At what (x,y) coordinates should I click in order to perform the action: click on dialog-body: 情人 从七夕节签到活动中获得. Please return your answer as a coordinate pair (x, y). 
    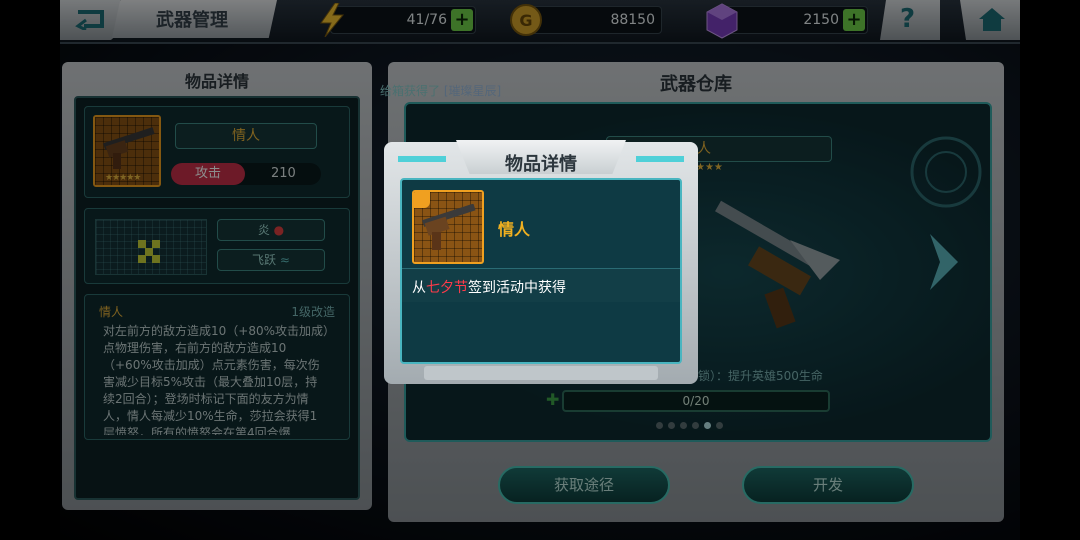
    Looking at the image, I should click on (541, 271).